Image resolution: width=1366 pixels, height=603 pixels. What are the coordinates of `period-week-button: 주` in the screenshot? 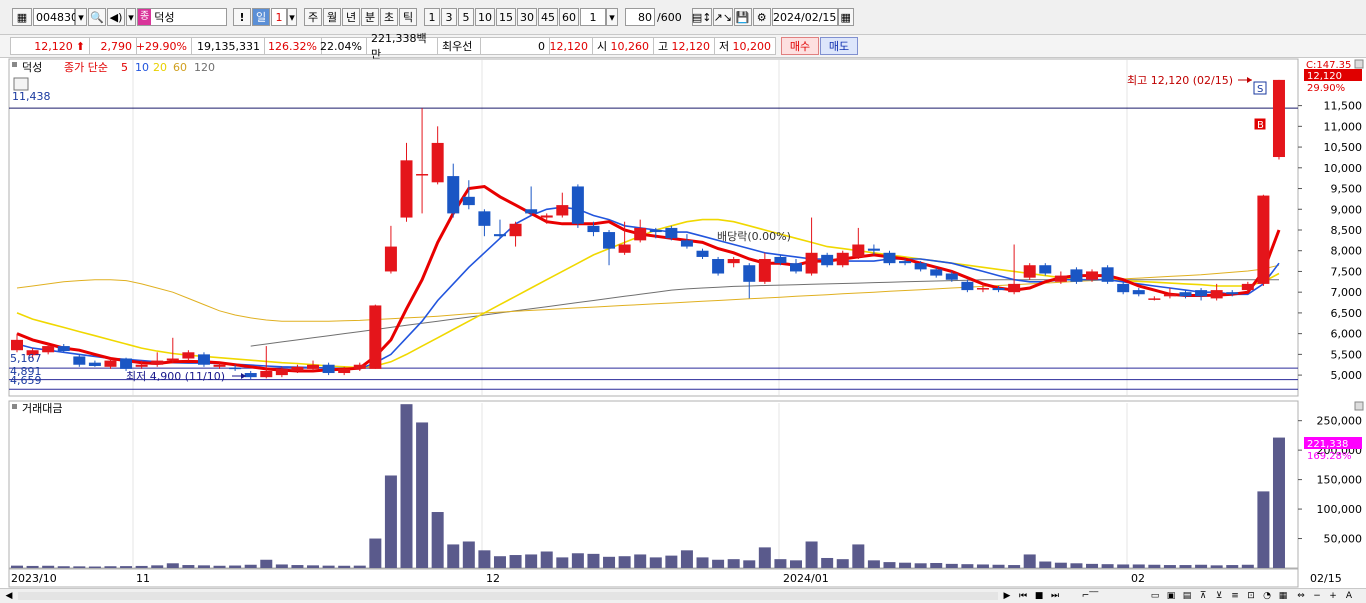 It's located at (313, 17).